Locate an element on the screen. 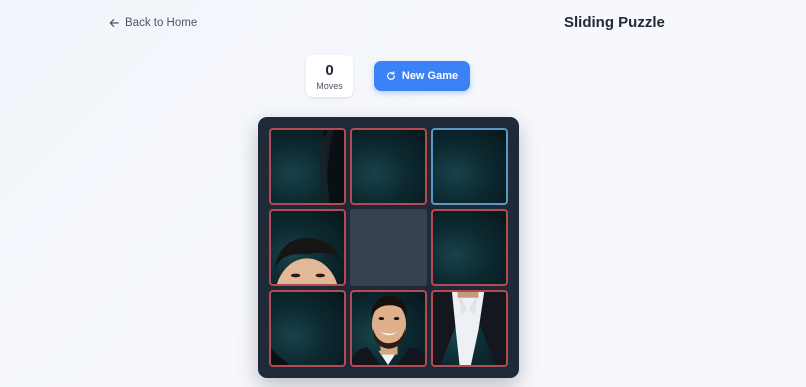 The image size is (806, 387). back-to-home-link: Back to Home is located at coordinates (153, 23).